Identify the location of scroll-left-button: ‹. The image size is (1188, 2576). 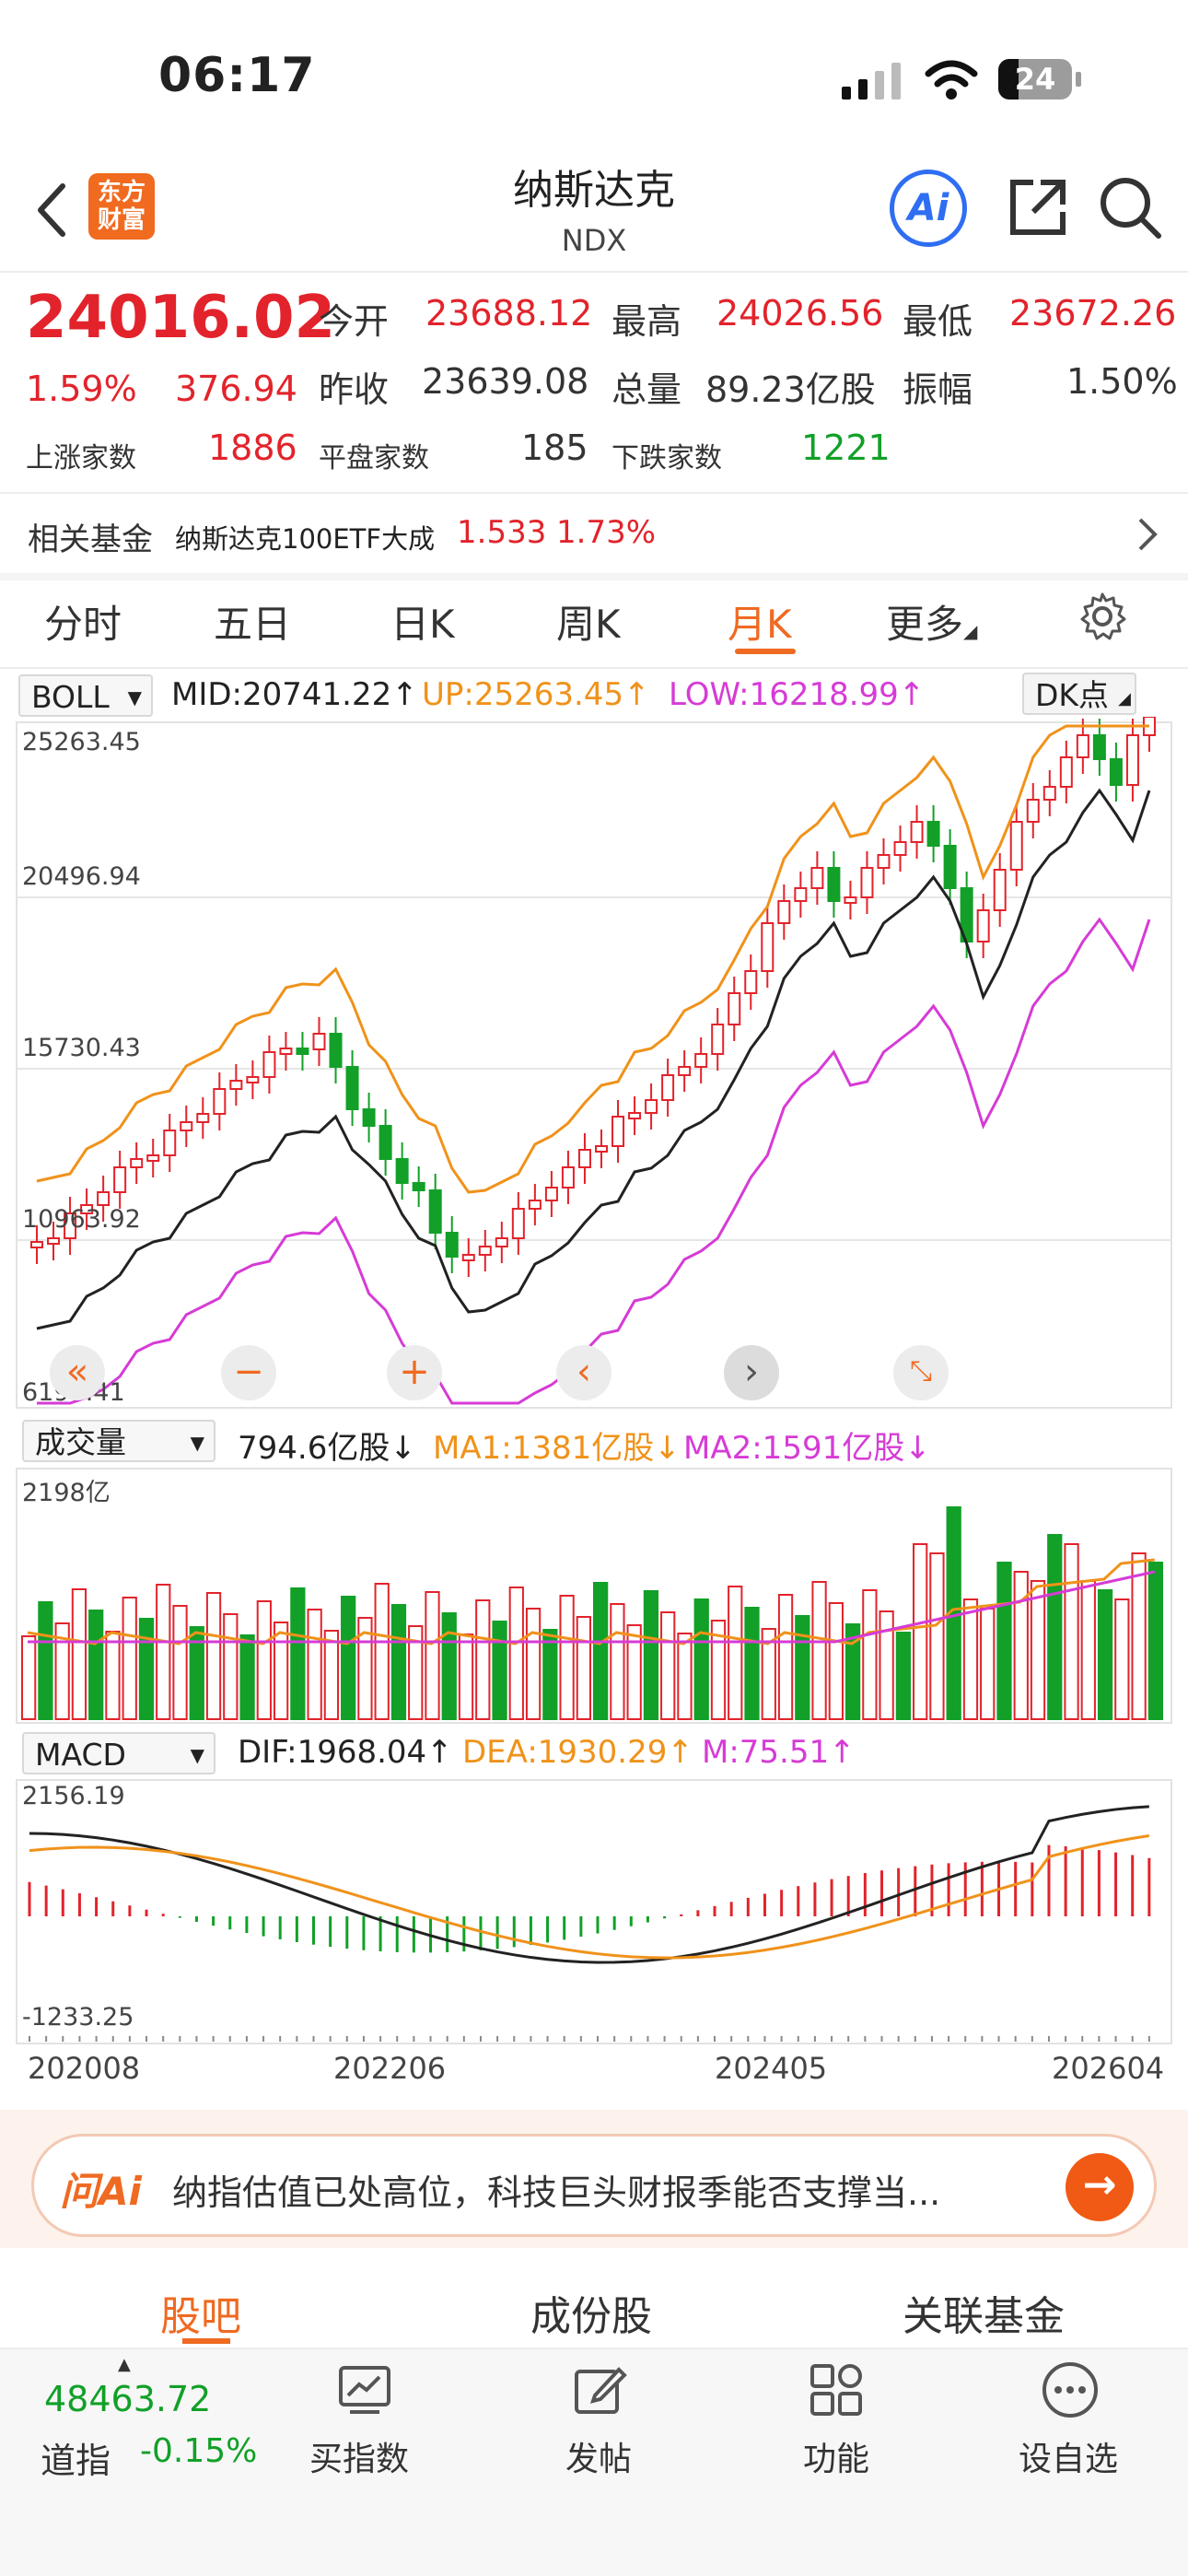
(583, 1372).